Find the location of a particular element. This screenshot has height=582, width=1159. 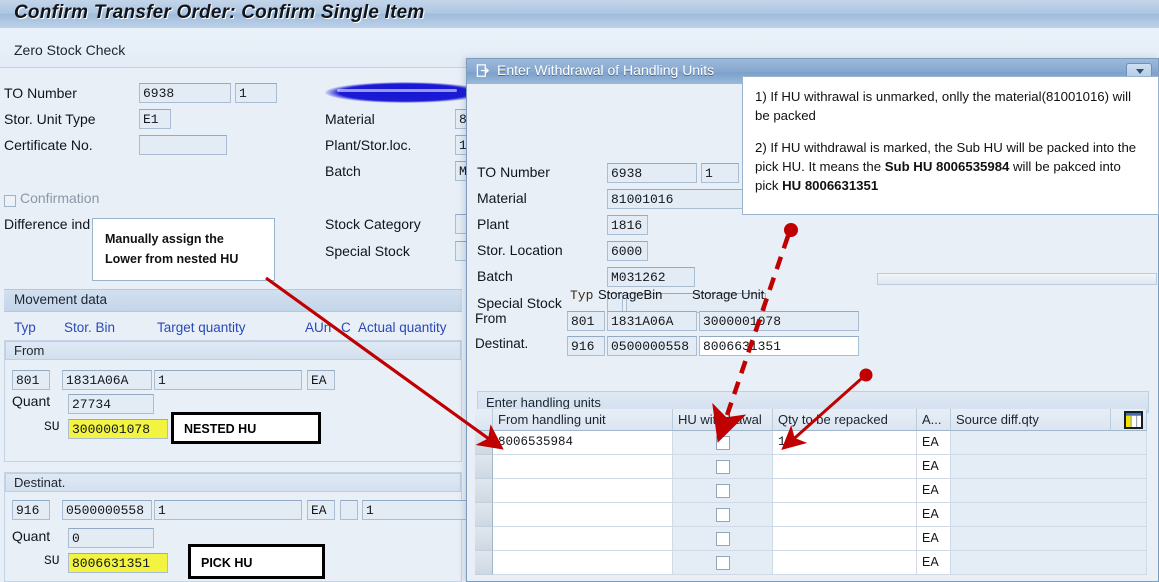

redacted-field is located at coordinates (405, 92).